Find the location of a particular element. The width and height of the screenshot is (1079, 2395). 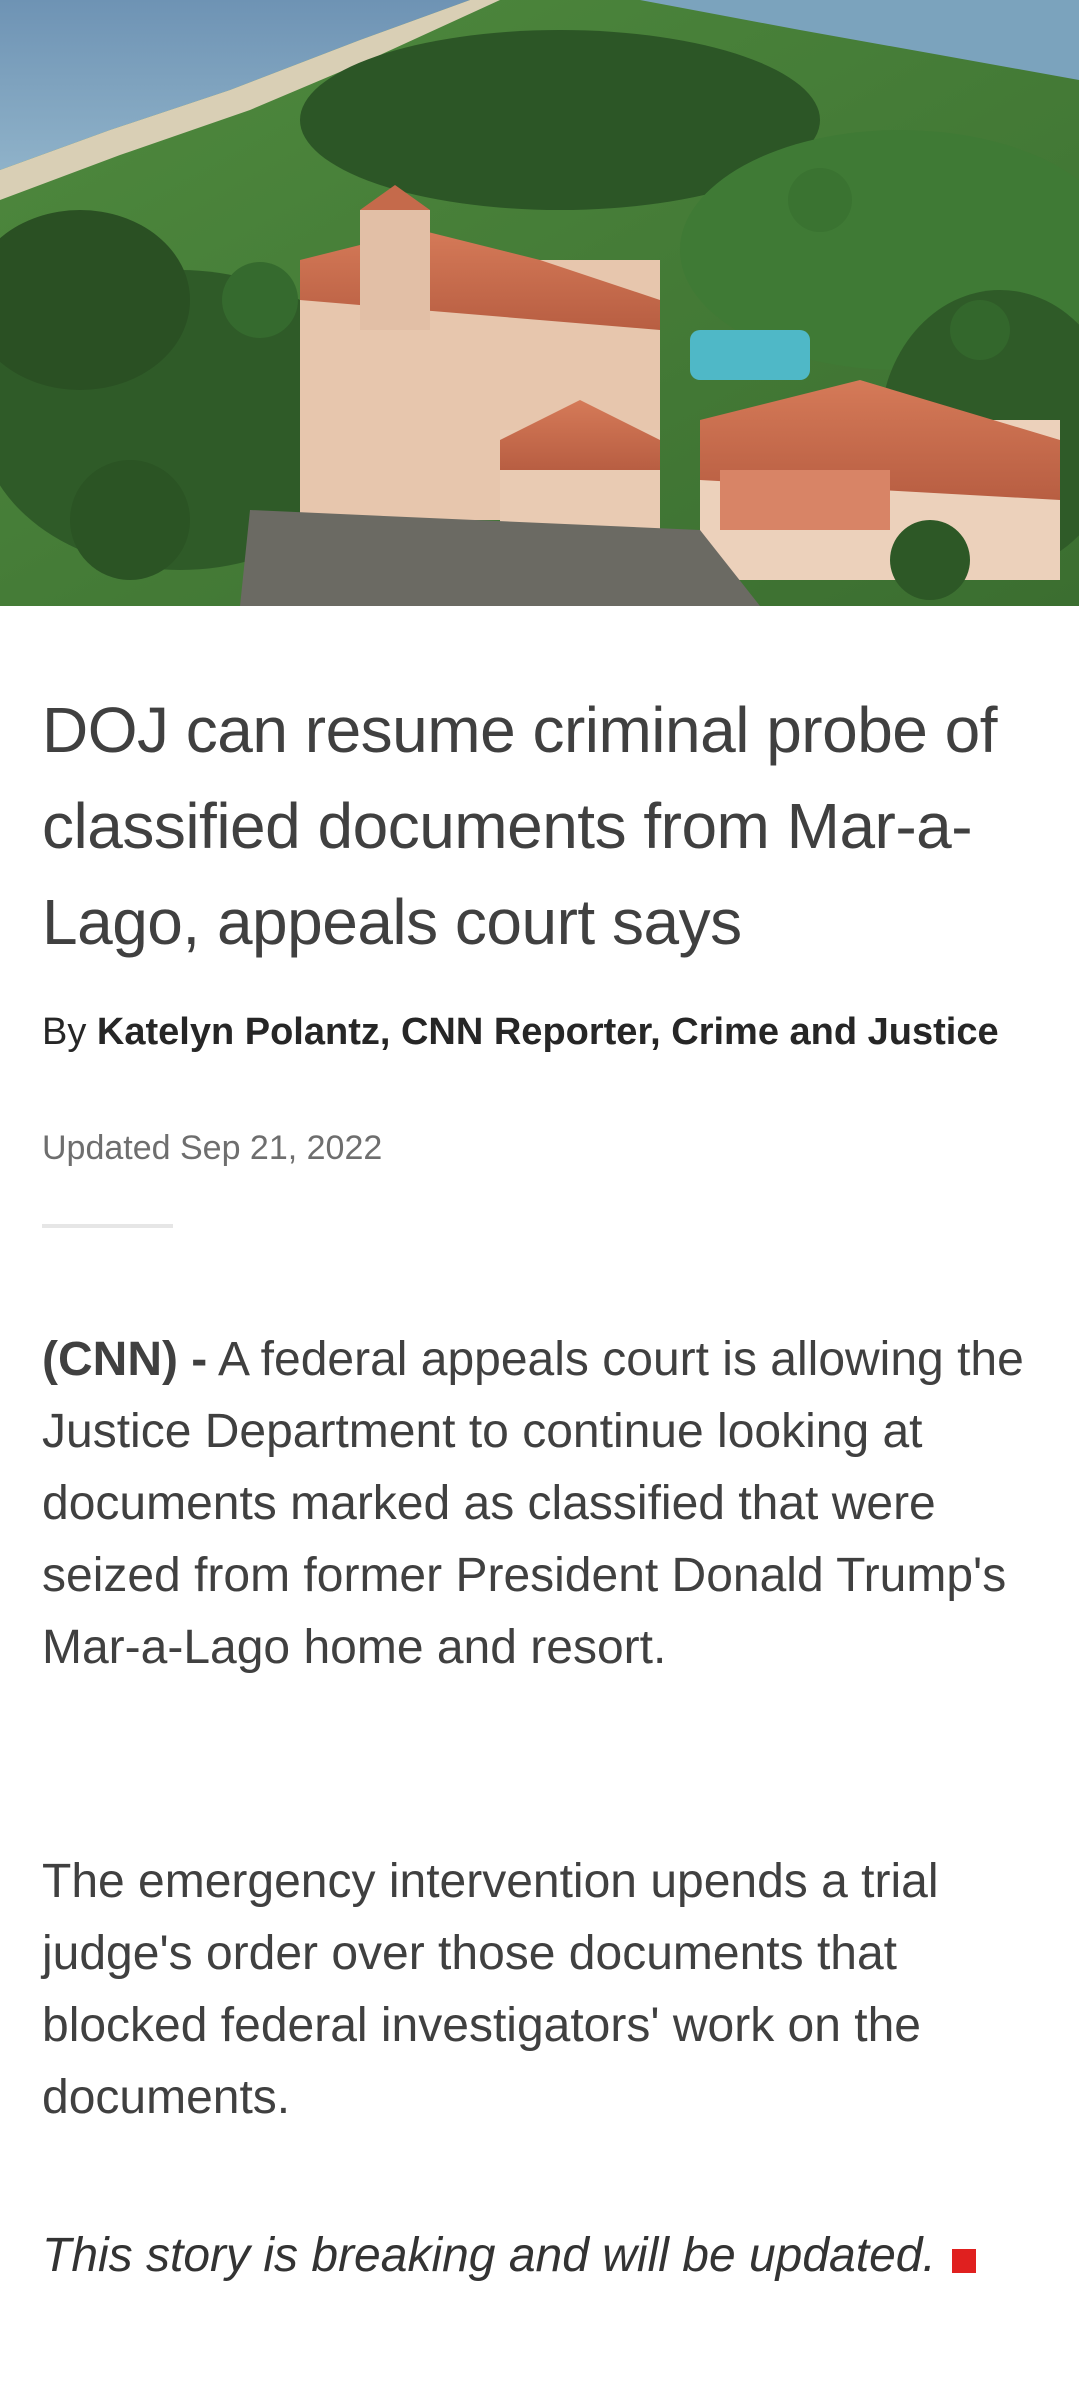

source-tag: (CNN) - is located at coordinates (125, 1359).